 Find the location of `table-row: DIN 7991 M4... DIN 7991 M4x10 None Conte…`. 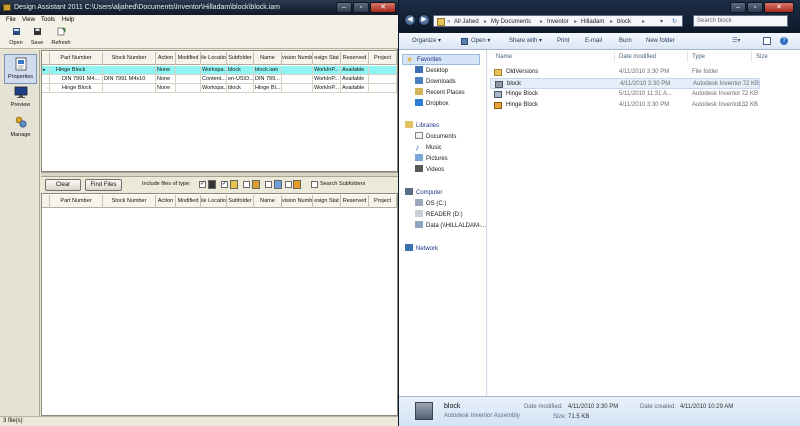

table-row: DIN 7991 M4... DIN 7991 M4x10 None Conte… is located at coordinates (219, 79).